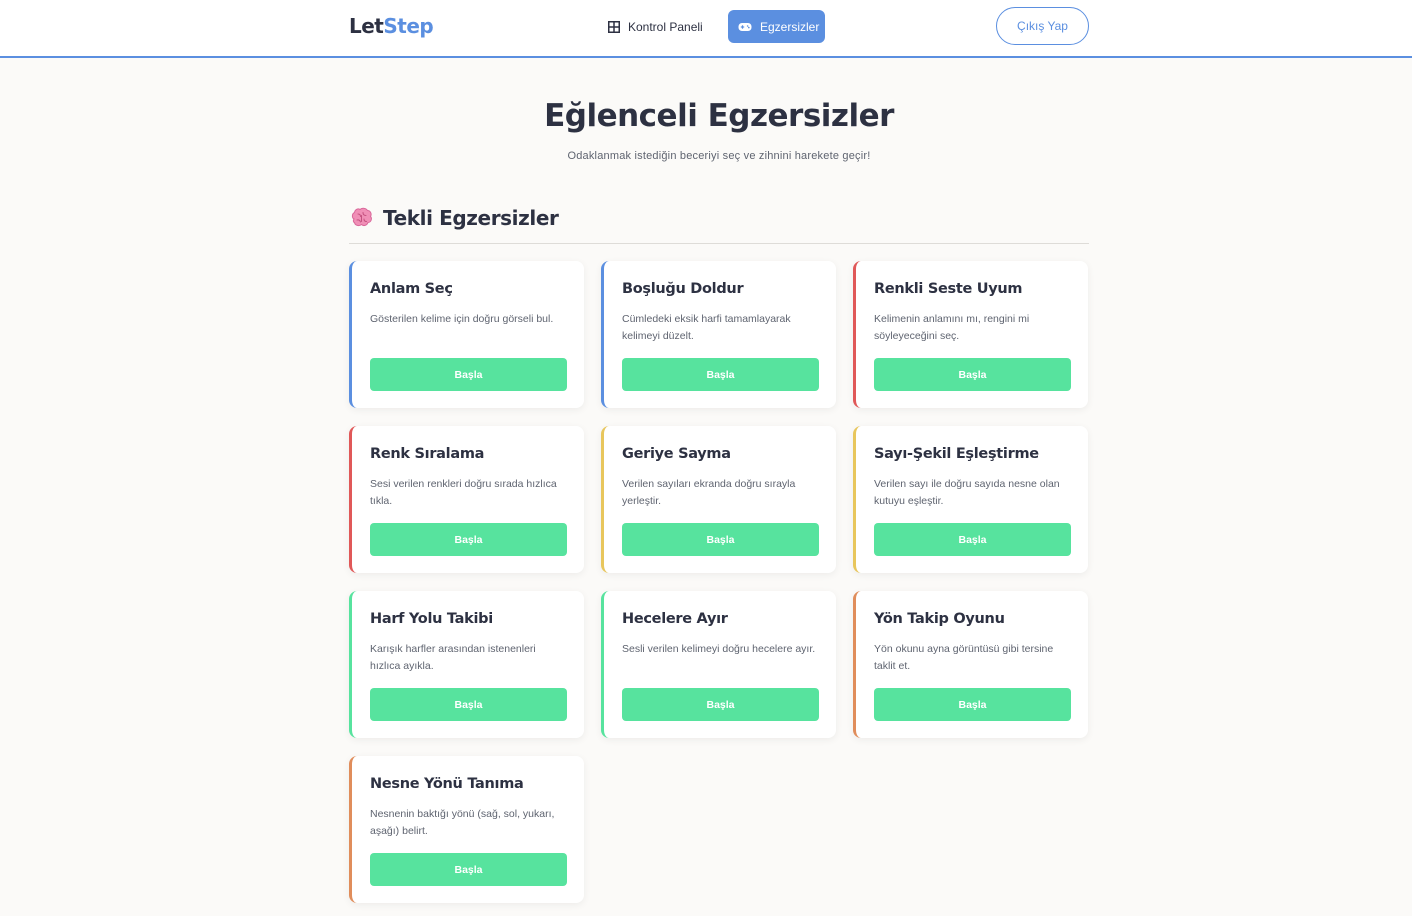 The width and height of the screenshot is (1412, 916). What do you see at coordinates (665, 26) in the screenshot?
I see `nav-dashboard-label: Kontrol Paneli` at bounding box center [665, 26].